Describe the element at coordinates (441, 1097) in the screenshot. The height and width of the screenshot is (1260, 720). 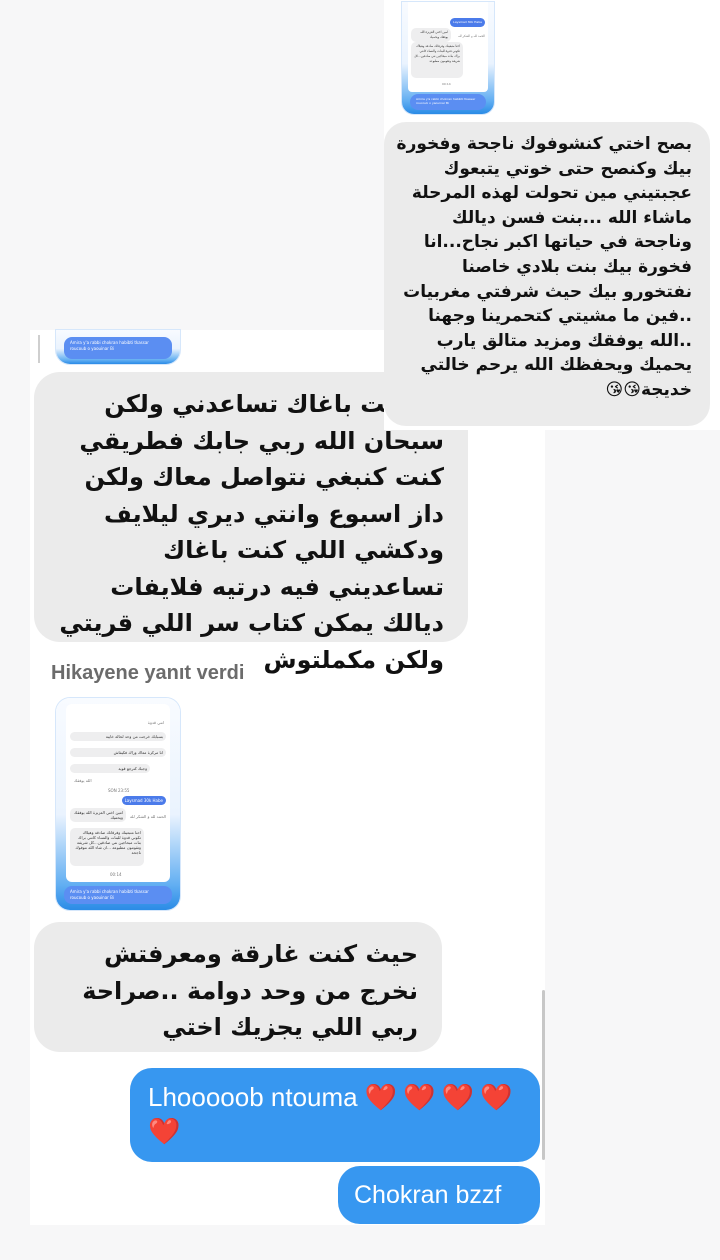
I see `heart-emoji-icon: ❤️❤️❤️❤️` at that location.